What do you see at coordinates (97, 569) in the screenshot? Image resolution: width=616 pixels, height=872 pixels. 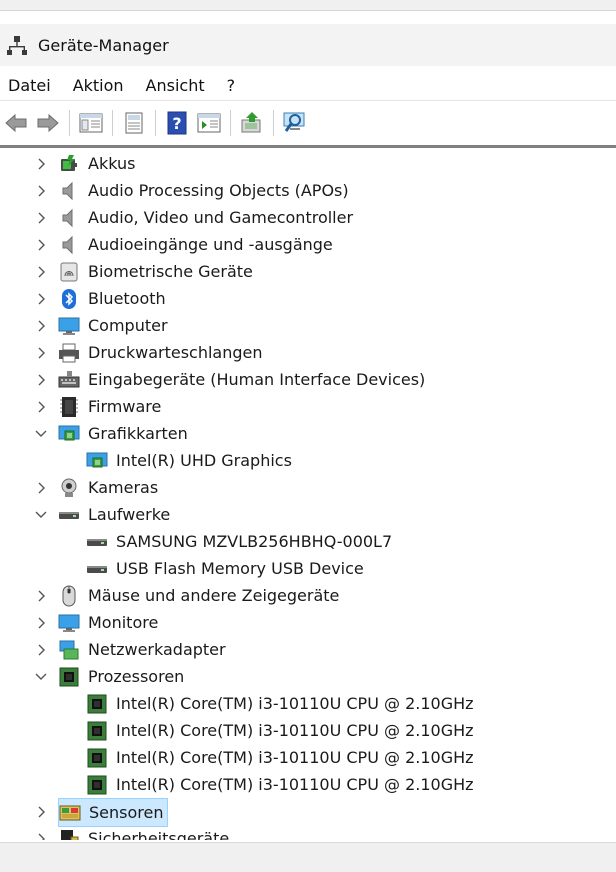 I see `drive-icon` at bounding box center [97, 569].